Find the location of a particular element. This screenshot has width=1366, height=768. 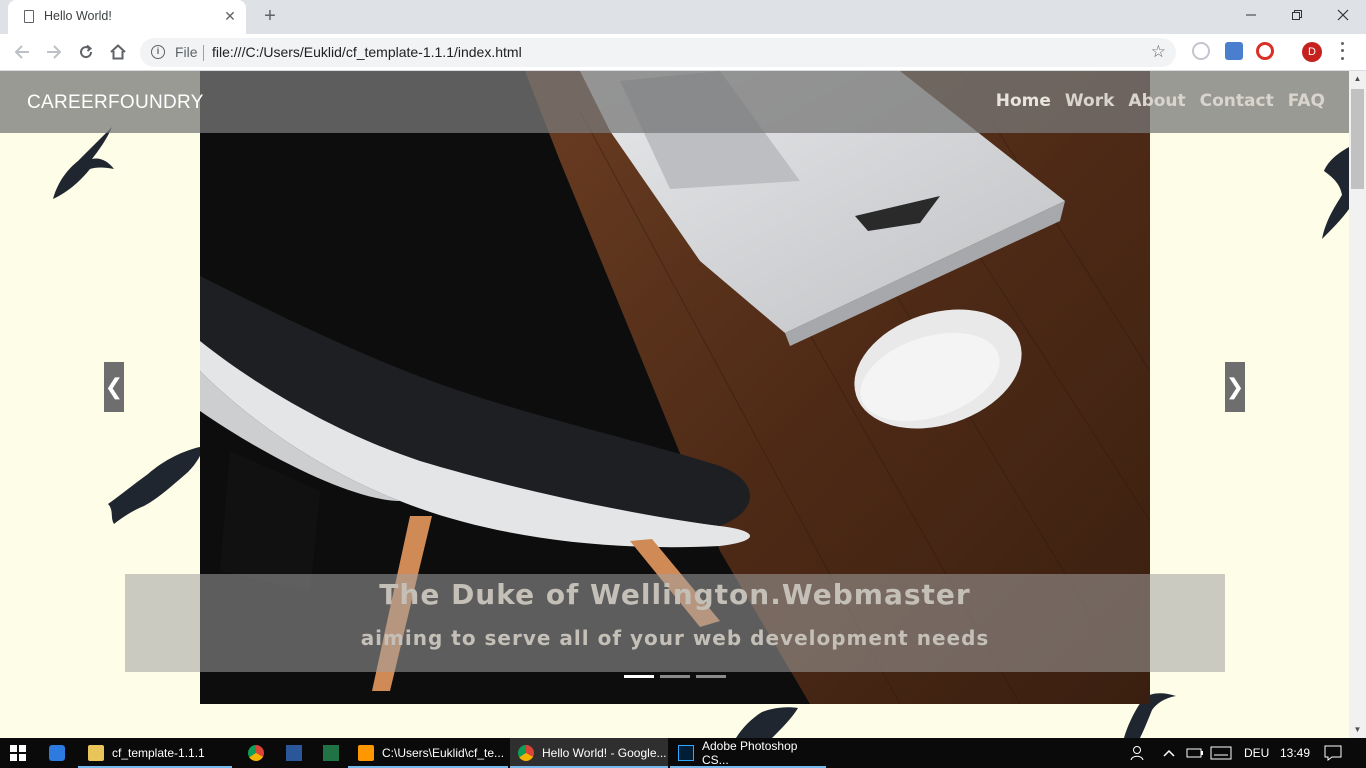

carousel-indicators is located at coordinates (675, 676).